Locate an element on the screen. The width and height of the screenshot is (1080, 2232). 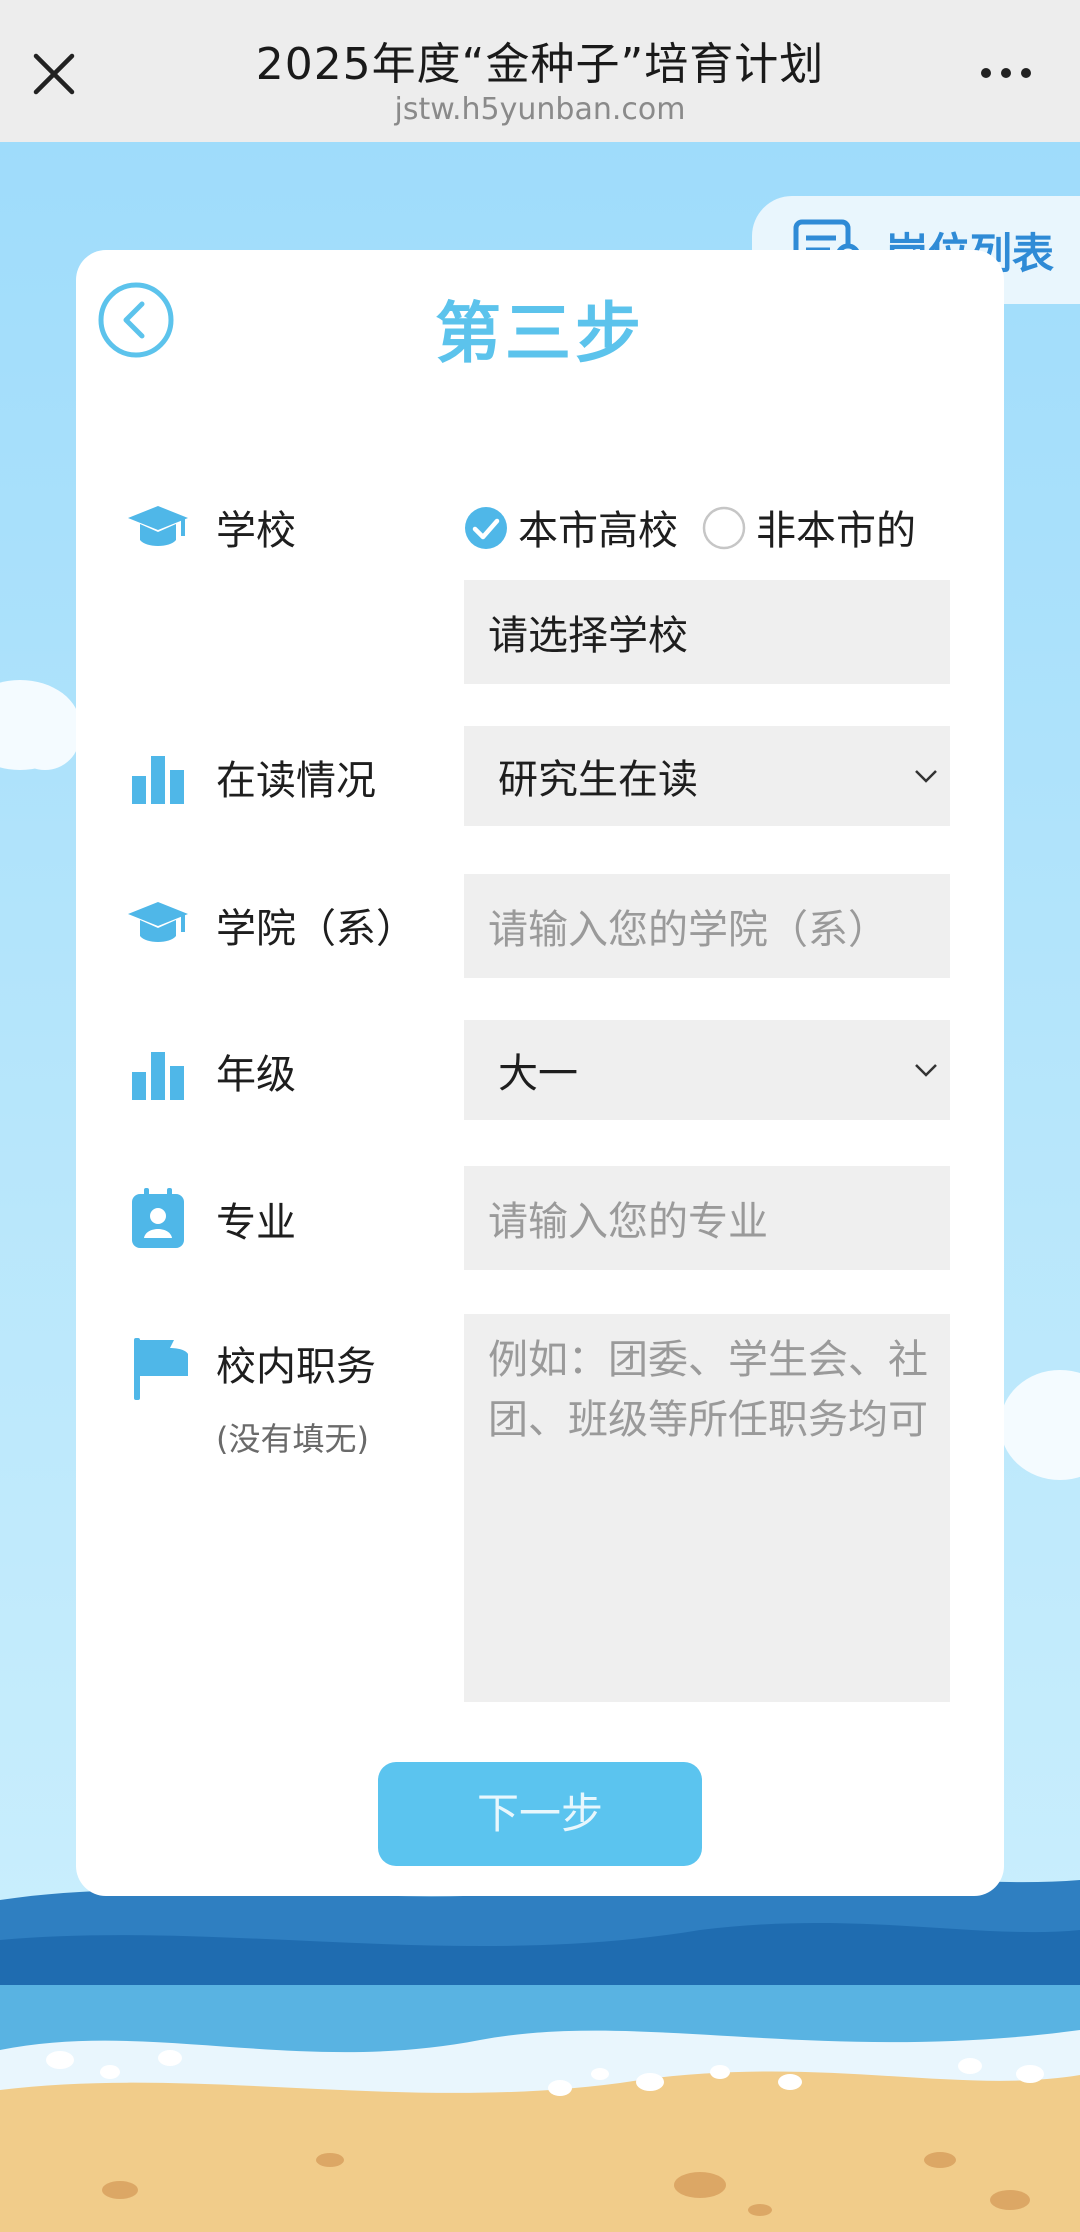
position-textarea: 例如：团委、学生会、社团、班级等所任职务均可 is located at coordinates (707, 1508).